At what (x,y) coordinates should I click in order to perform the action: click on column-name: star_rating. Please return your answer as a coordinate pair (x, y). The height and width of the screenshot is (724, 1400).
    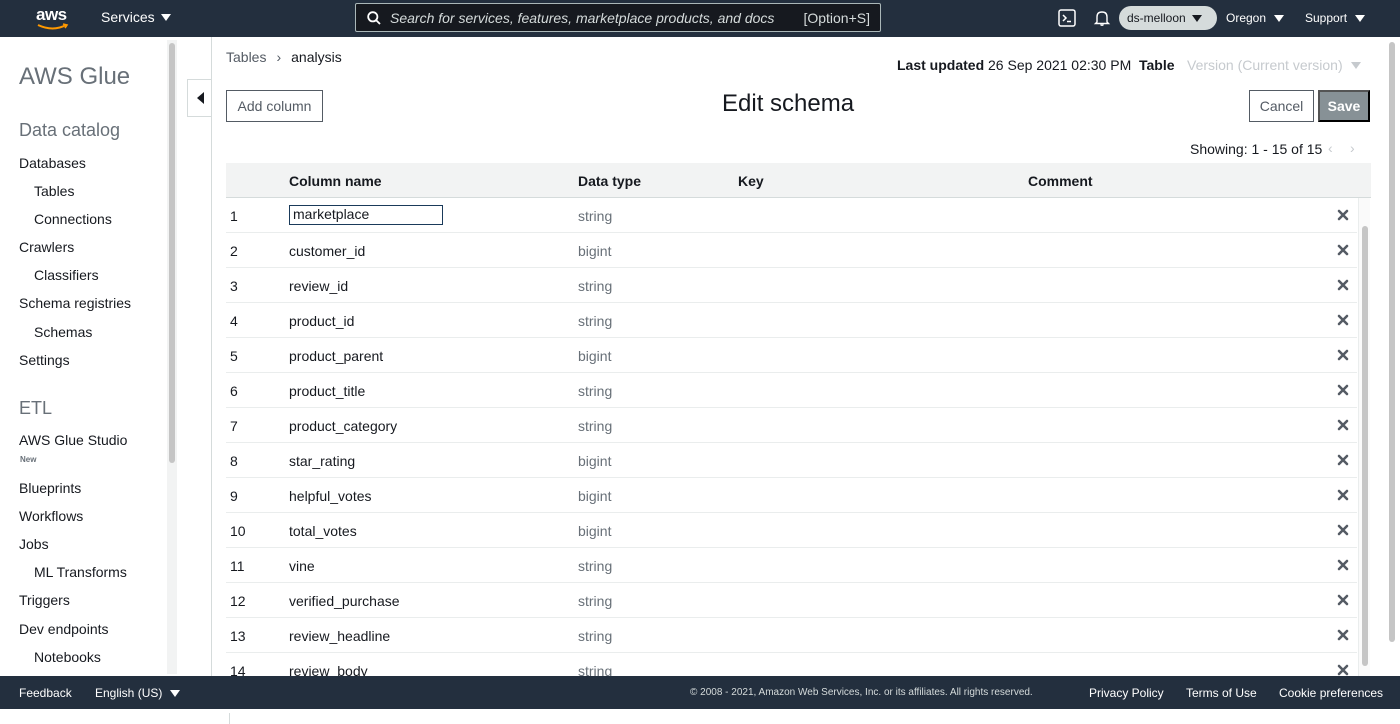
    Looking at the image, I should click on (322, 461).